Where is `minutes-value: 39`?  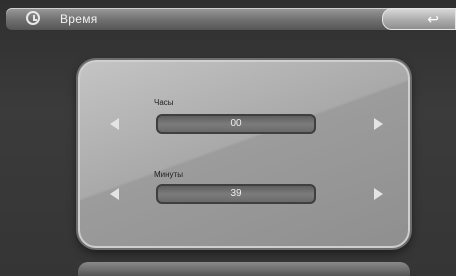 minutes-value: 39 is located at coordinates (236, 193).